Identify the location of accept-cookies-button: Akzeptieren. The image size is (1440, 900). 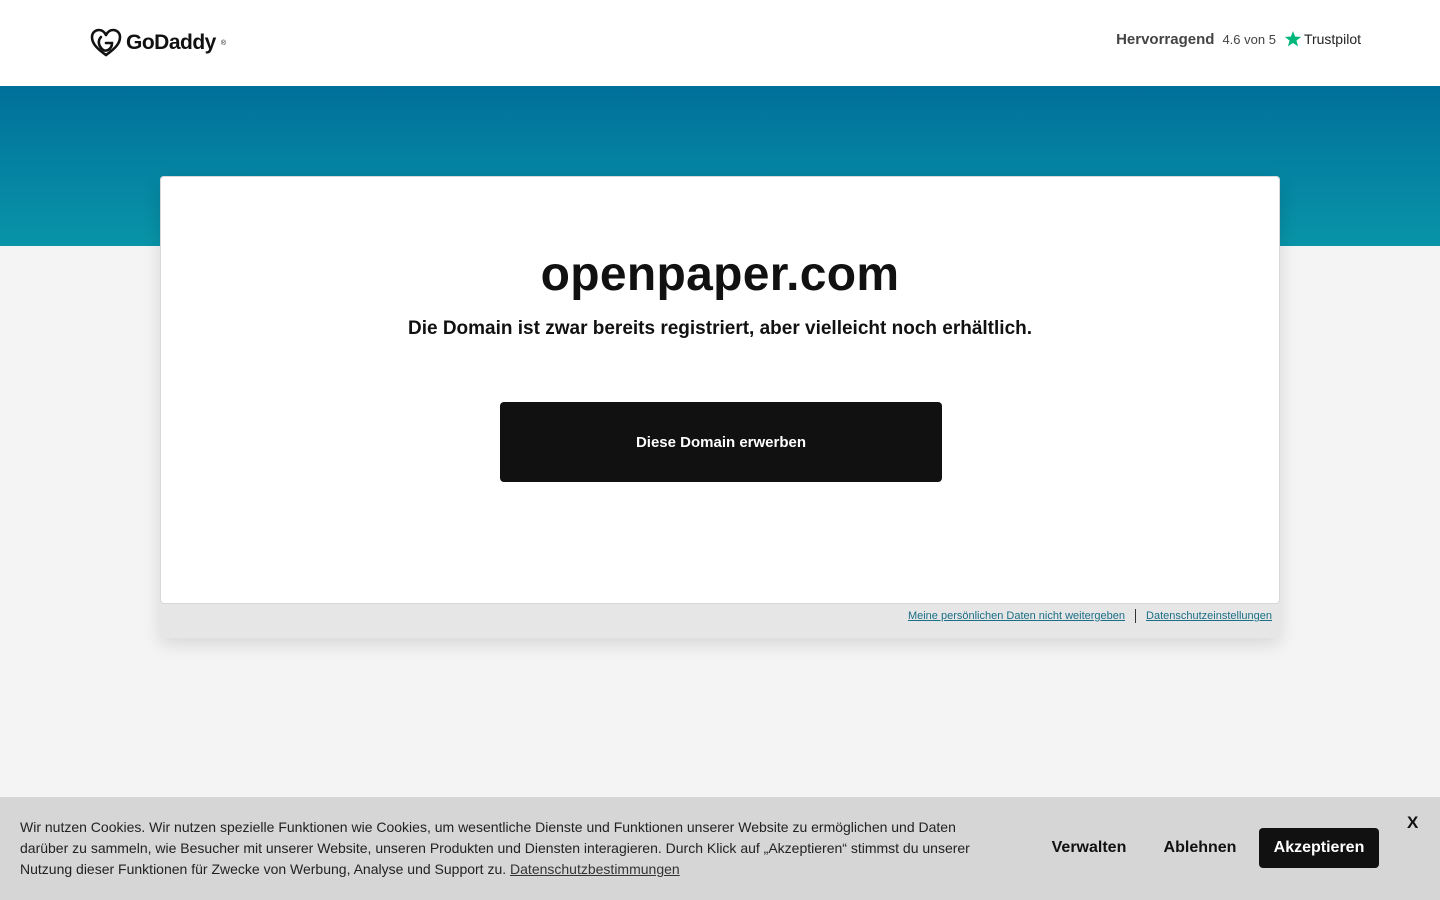
(1319, 848).